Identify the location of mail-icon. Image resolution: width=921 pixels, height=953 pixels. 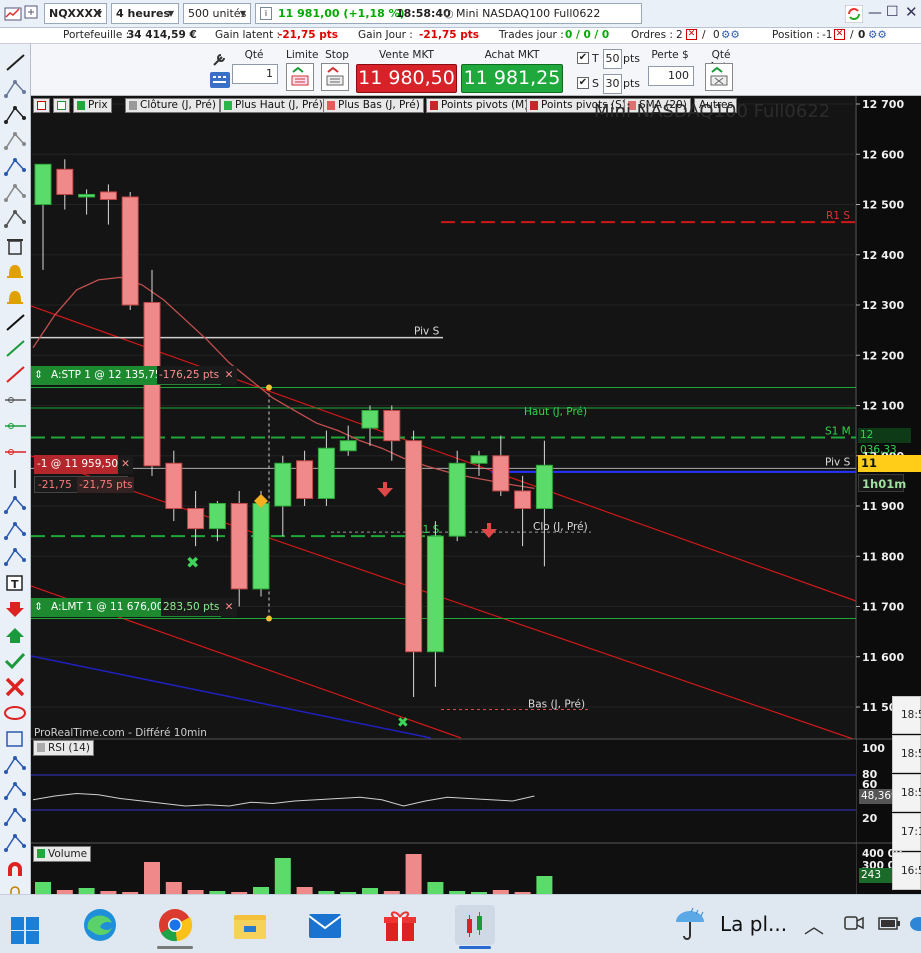
(325, 925).